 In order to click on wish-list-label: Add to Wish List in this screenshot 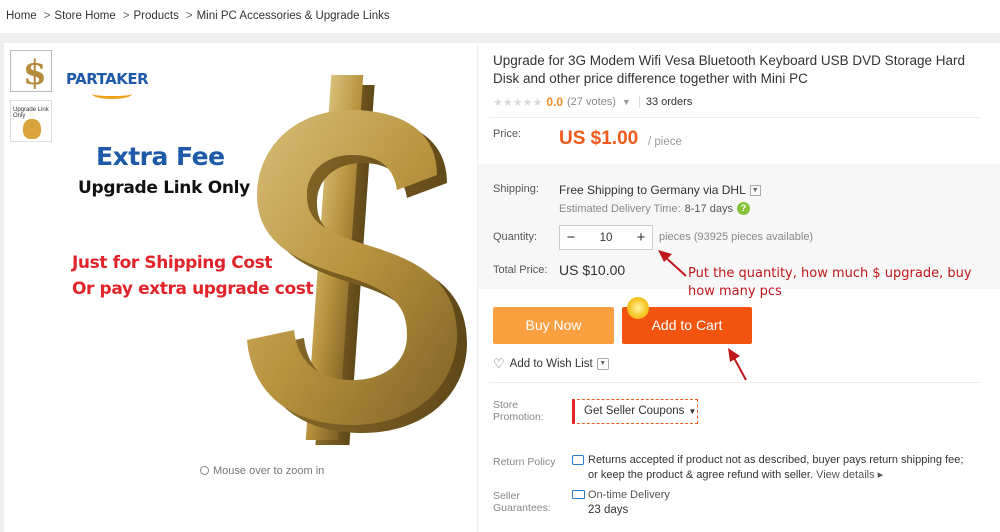, I will do `click(551, 364)`.